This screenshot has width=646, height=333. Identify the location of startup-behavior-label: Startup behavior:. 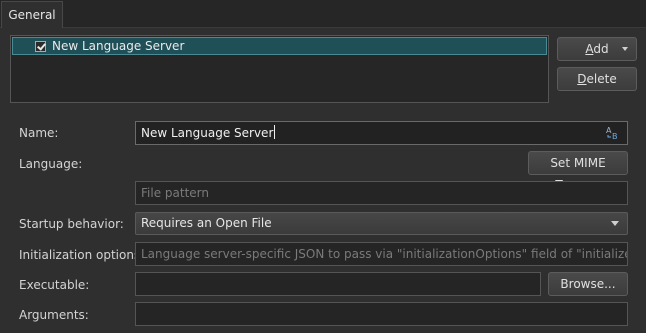
(71, 224).